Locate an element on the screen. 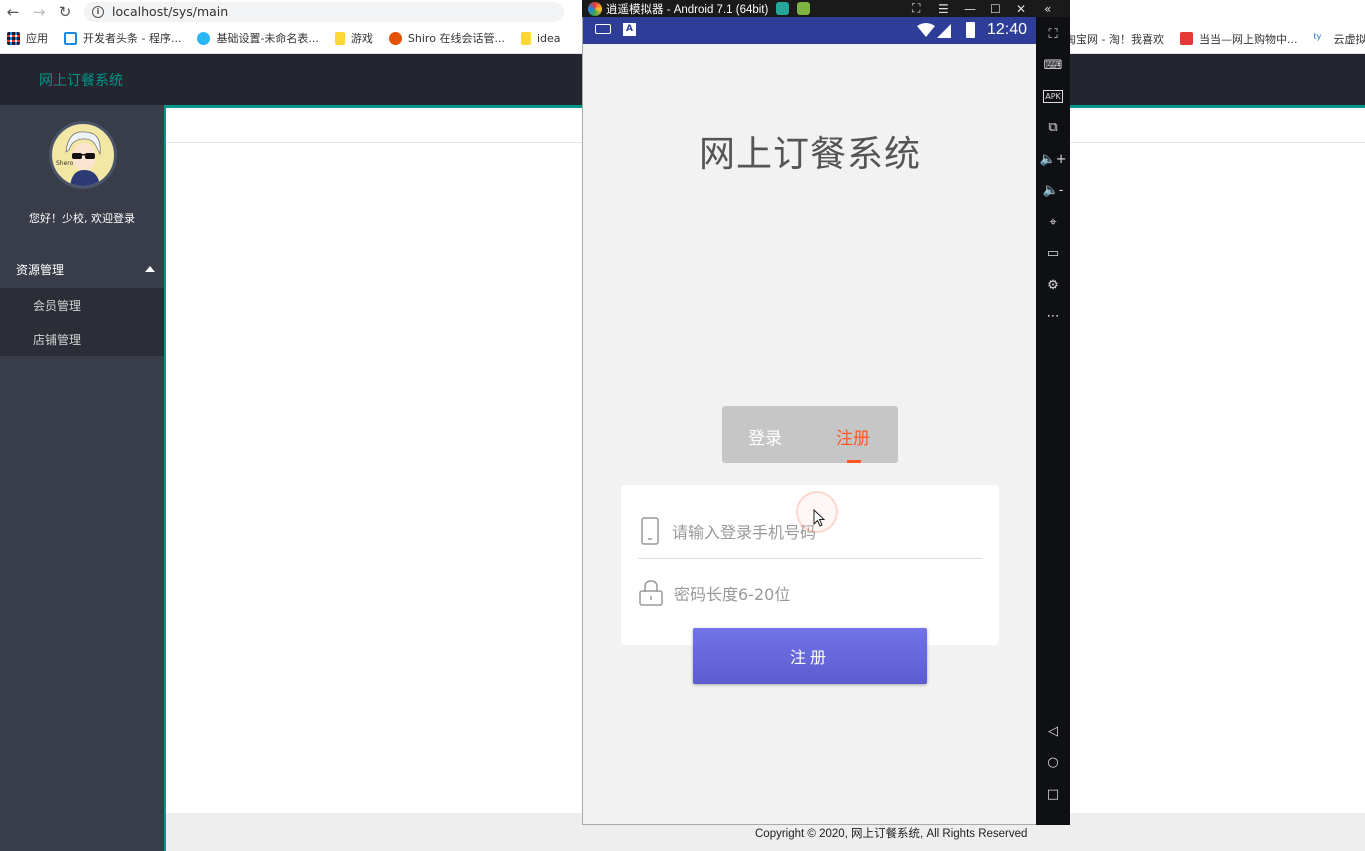 This screenshot has height=851, width=1365. bookmark-cloud-tv: ty 云虚拟 is located at coordinates (1339, 39).